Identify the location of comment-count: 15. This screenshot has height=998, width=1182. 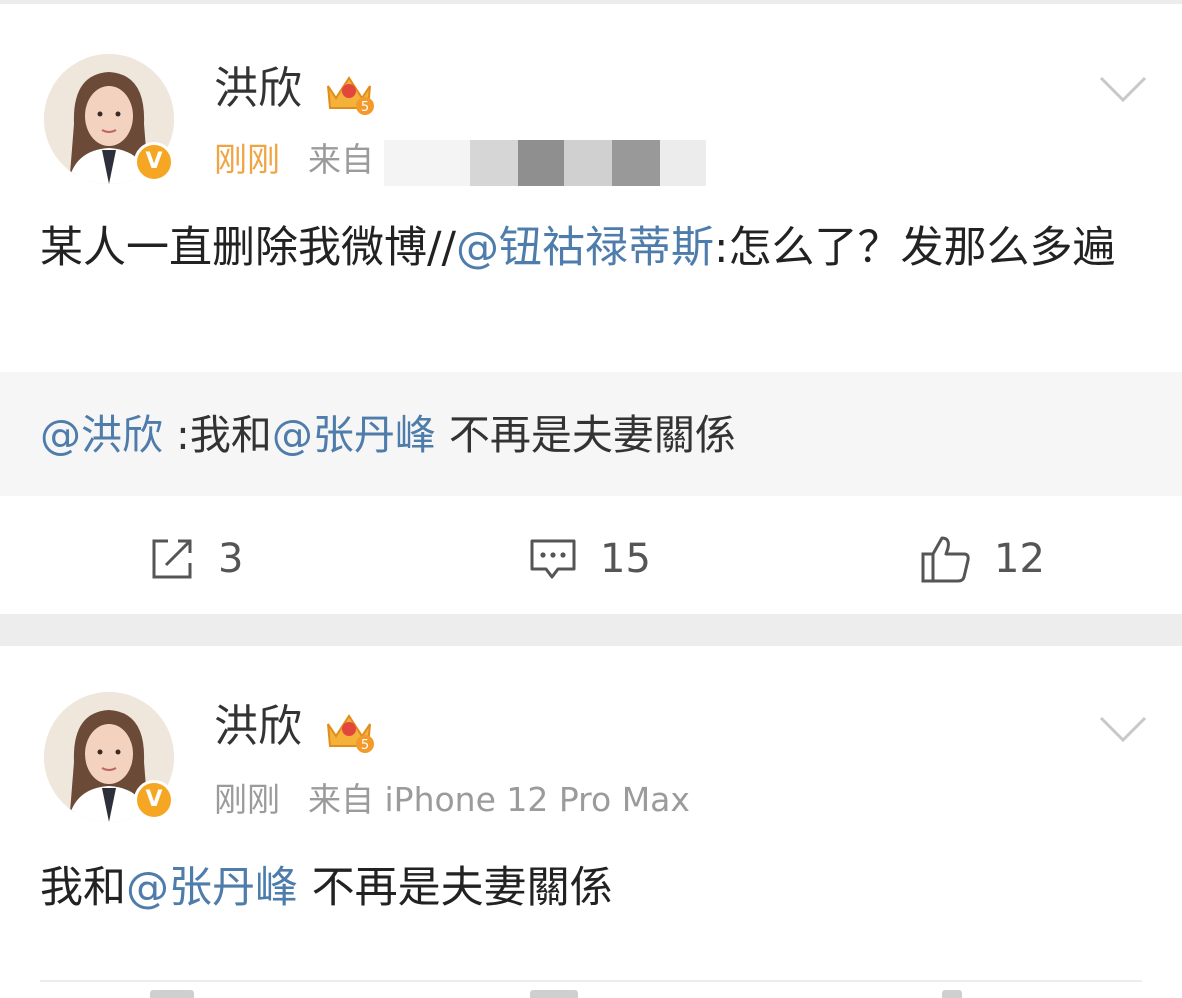
(625, 559).